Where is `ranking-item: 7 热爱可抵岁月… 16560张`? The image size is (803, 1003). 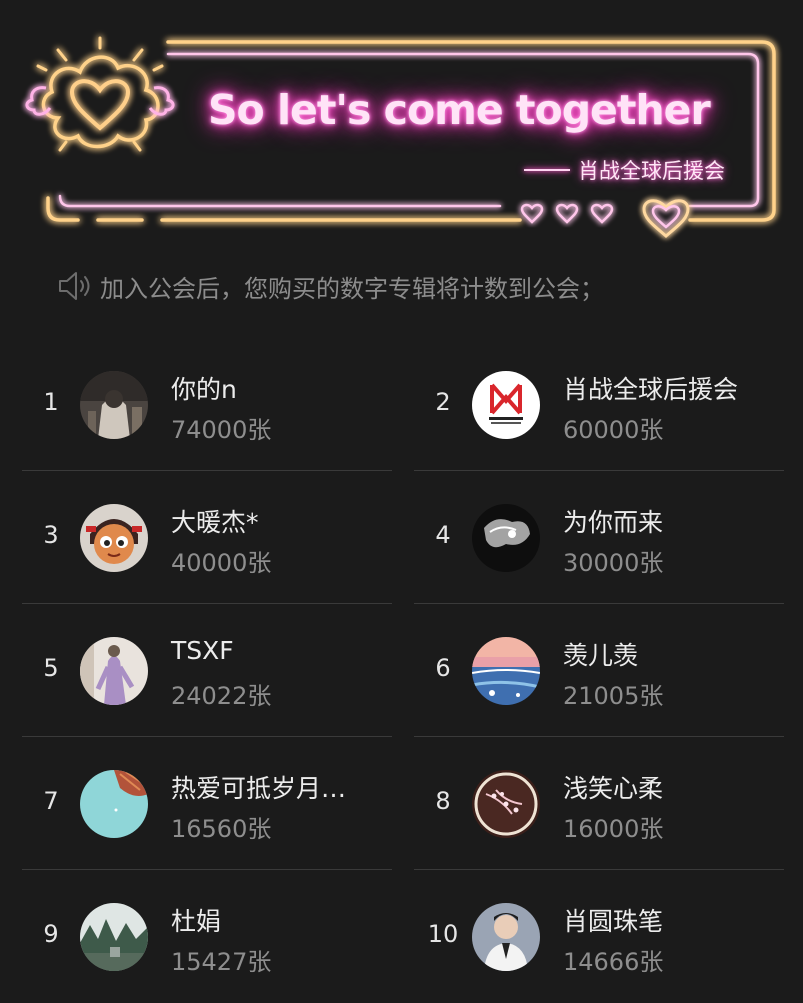
ranking-item: 7 热爱可抵岁月… 16560张 is located at coordinates (207, 803).